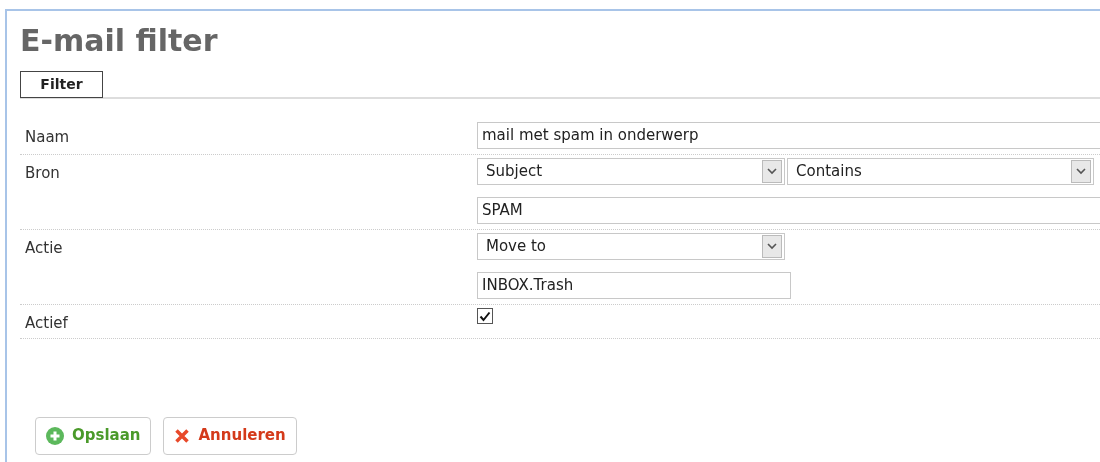 Image resolution: width=1100 pixels, height=462 pixels. Describe the element at coordinates (788, 135) in the screenshot. I see `text-field: mail met spam in onderwerp` at that location.